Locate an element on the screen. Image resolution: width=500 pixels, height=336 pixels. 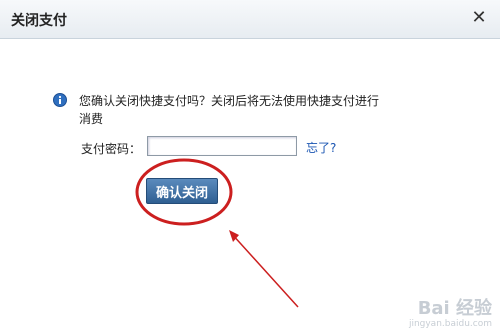
forgot-password-link: 忘了? is located at coordinates (321, 147).